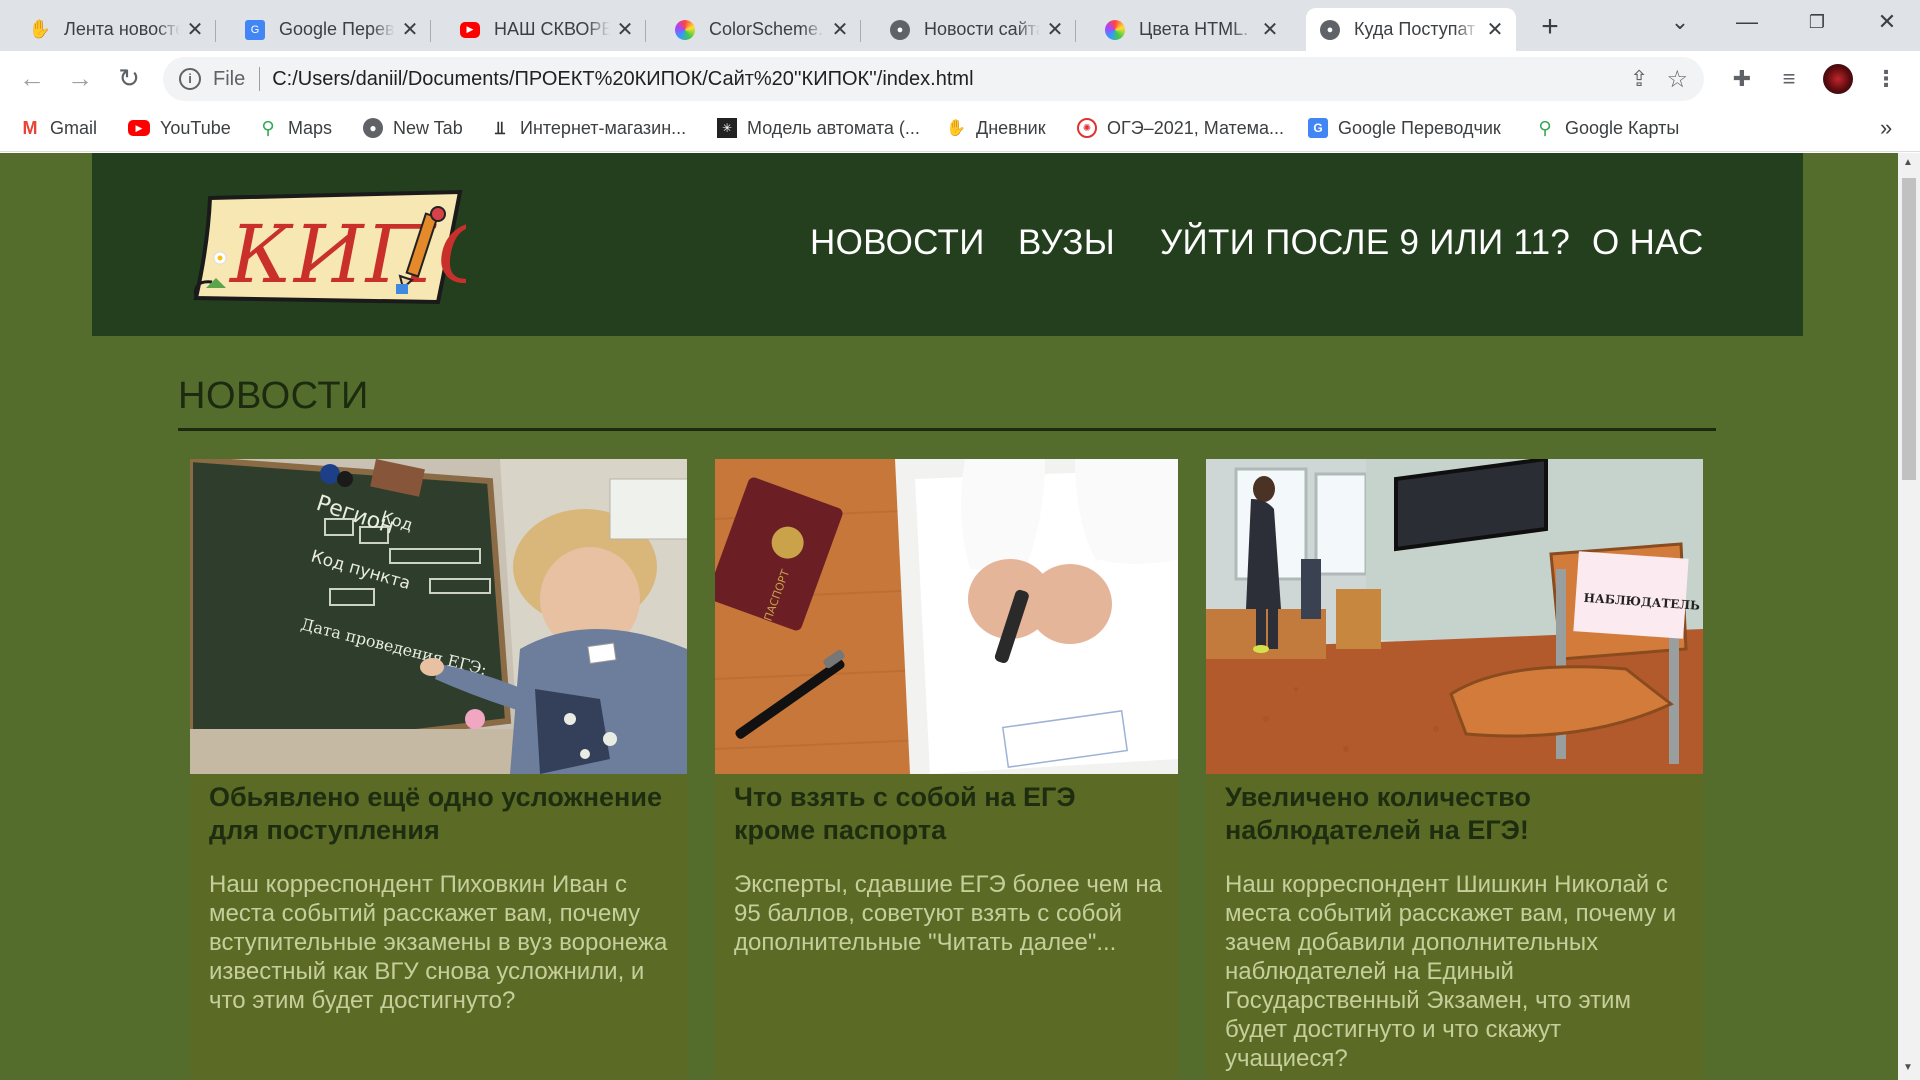 This screenshot has height=1080, width=1920. Describe the element at coordinates (337, 29) in the screenshot. I see `tab-title: Google Перево` at that location.